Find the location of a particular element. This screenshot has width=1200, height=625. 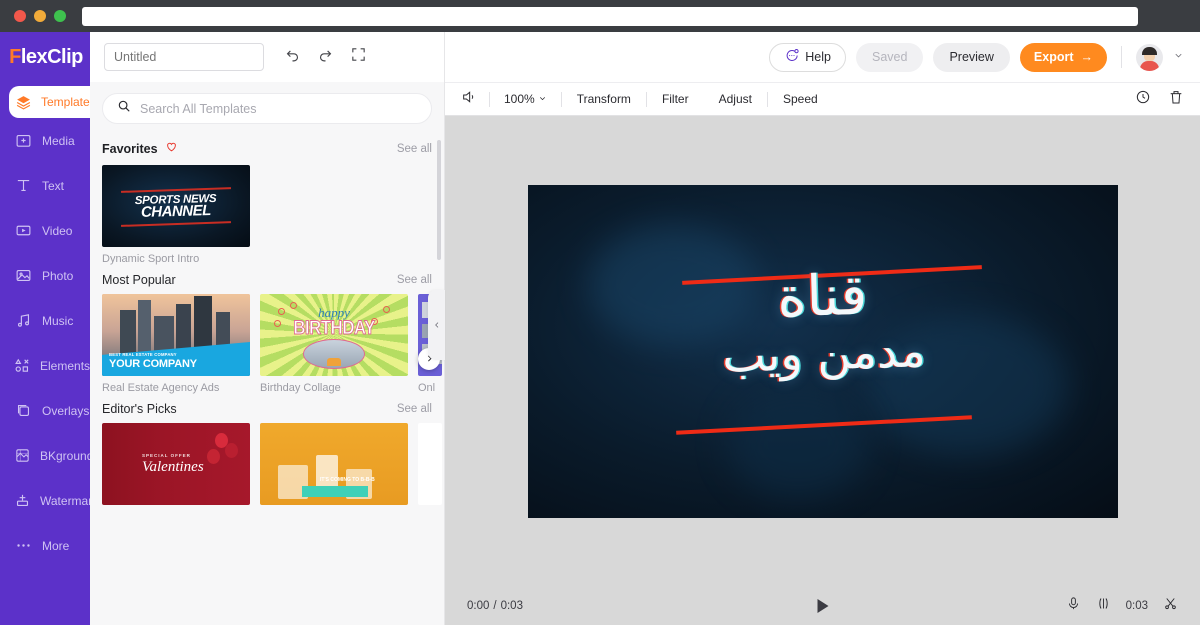

tab-filter: Filter is located at coordinates (675, 99).